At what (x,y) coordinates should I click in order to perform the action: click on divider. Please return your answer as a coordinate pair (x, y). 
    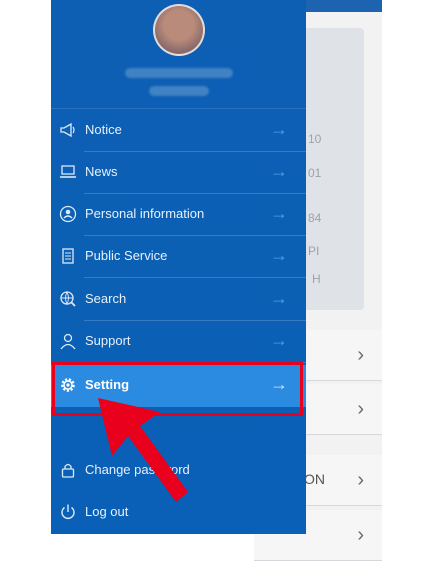
    Looking at the image, I should click on (195, 277).